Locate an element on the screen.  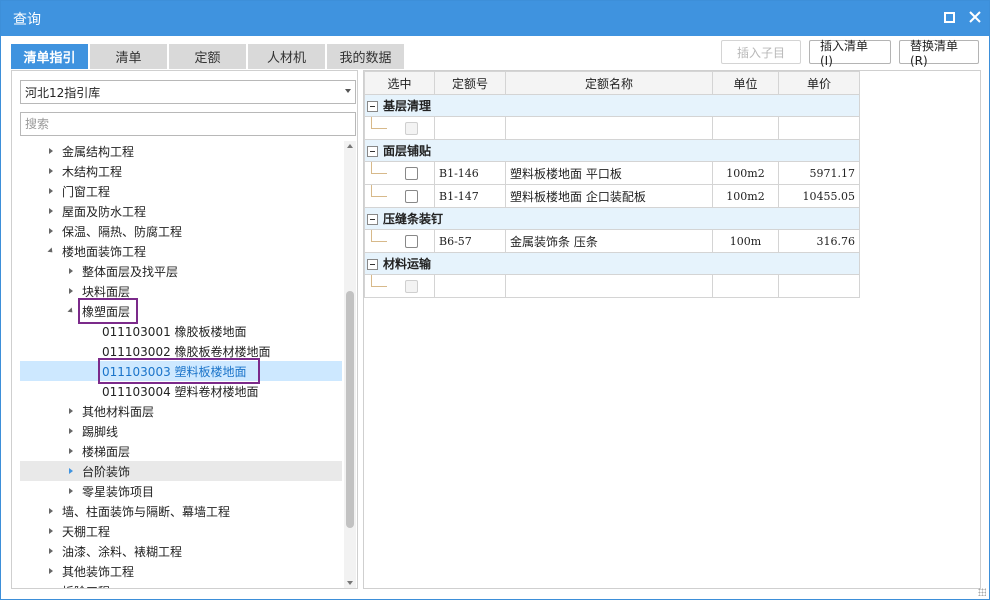
group-name: 面层铺贴 is located at coordinates (407, 151).